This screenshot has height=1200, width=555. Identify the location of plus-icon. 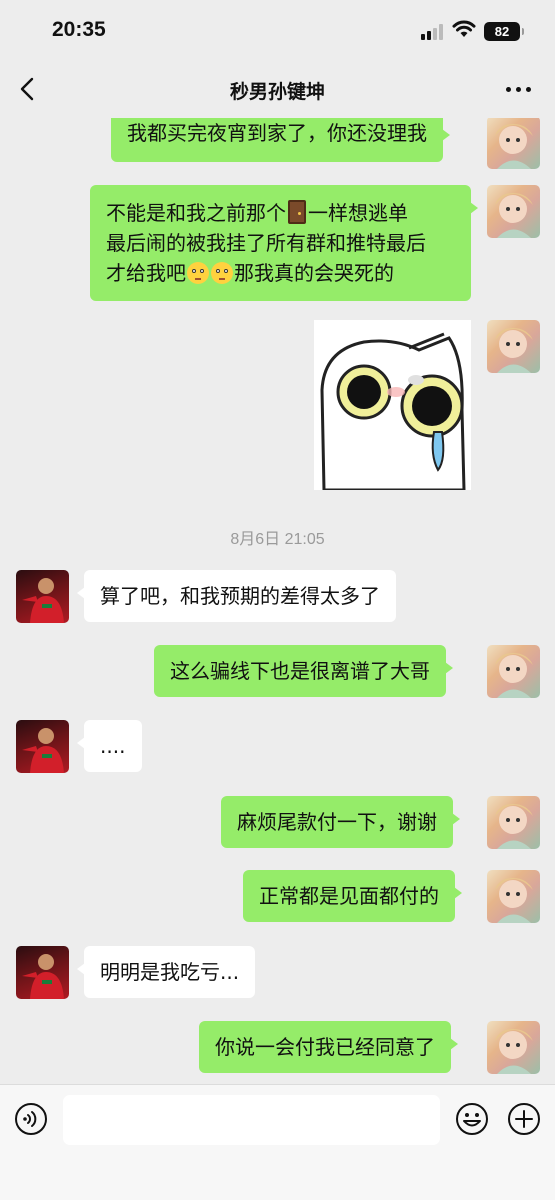
(524, 1119).